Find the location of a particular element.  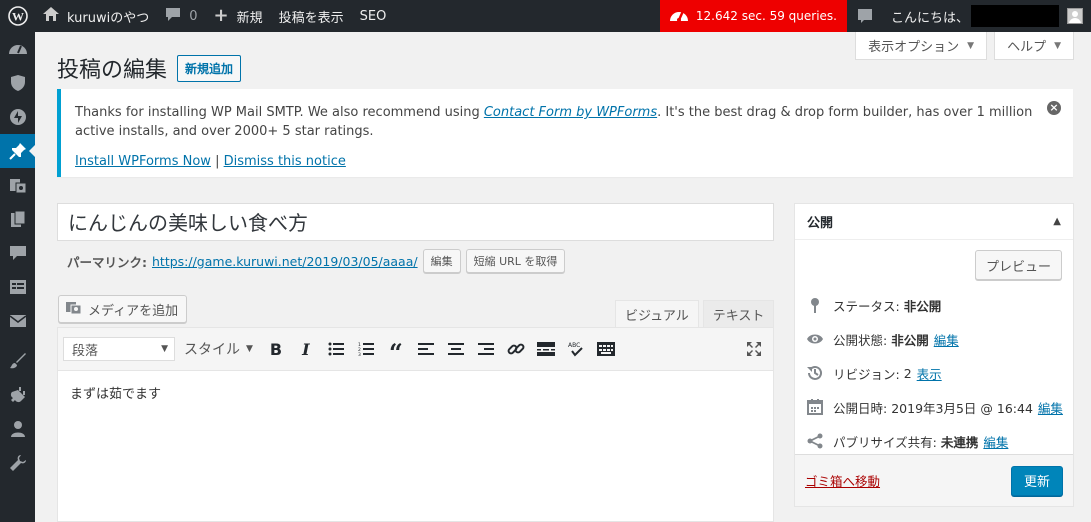

wordpress-logo-icon: W is located at coordinates (17, 16).